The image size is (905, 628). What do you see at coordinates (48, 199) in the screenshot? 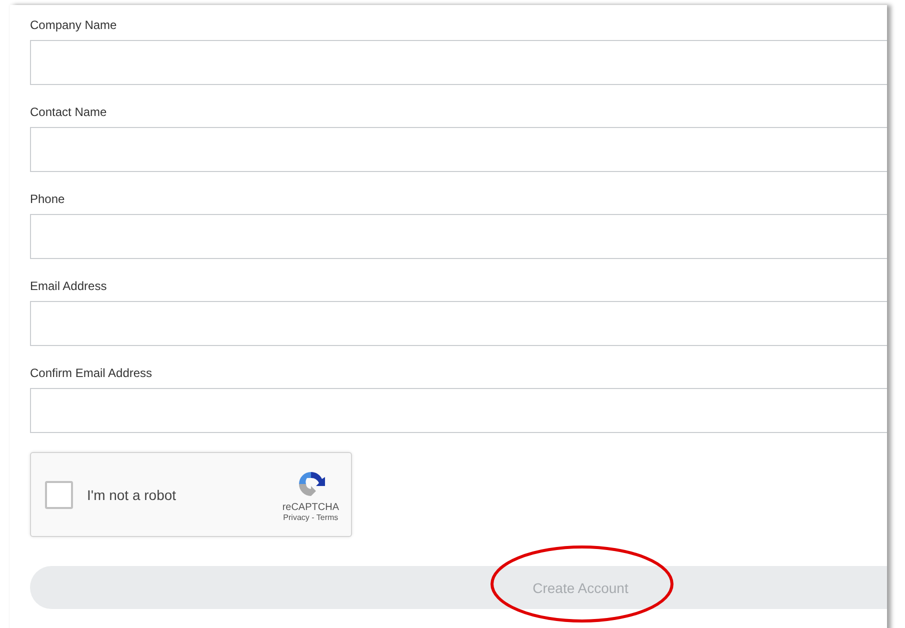
I see `field-label: Phone` at bounding box center [48, 199].